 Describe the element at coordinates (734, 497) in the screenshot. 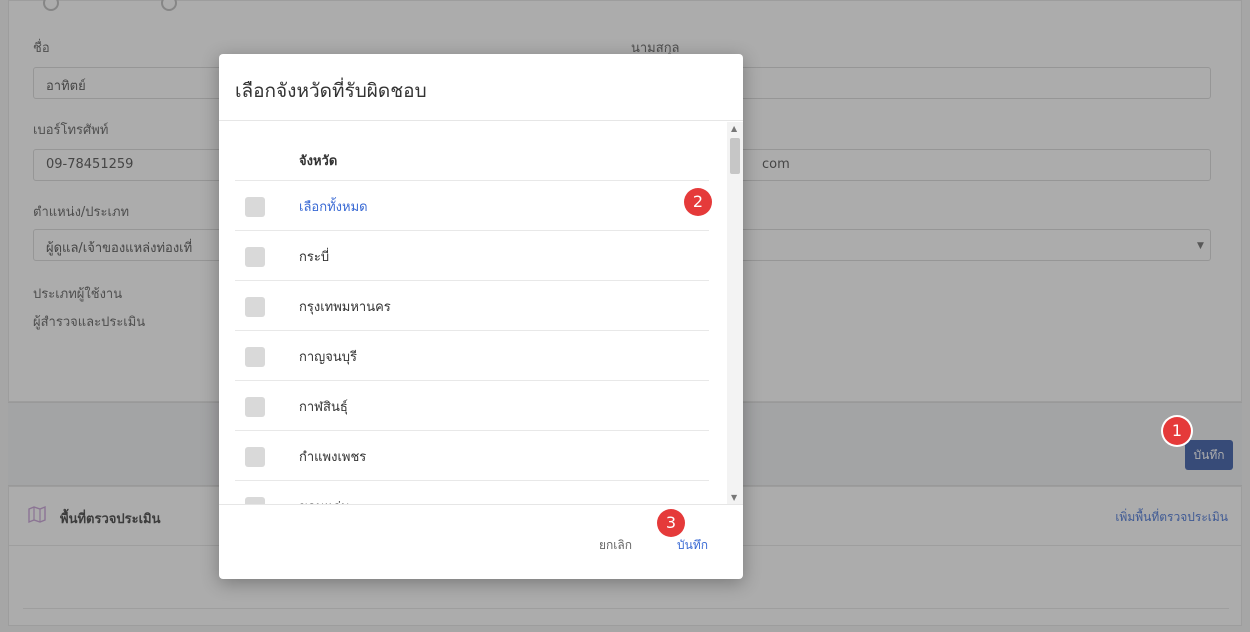

I see `scroll-down-icon: ▼` at that location.